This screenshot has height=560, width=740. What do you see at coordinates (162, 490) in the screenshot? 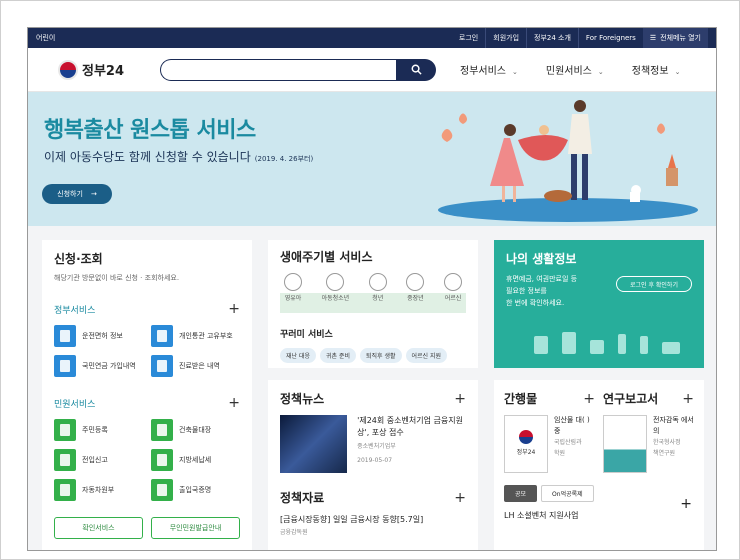
I see `passport-icon` at bounding box center [162, 490].